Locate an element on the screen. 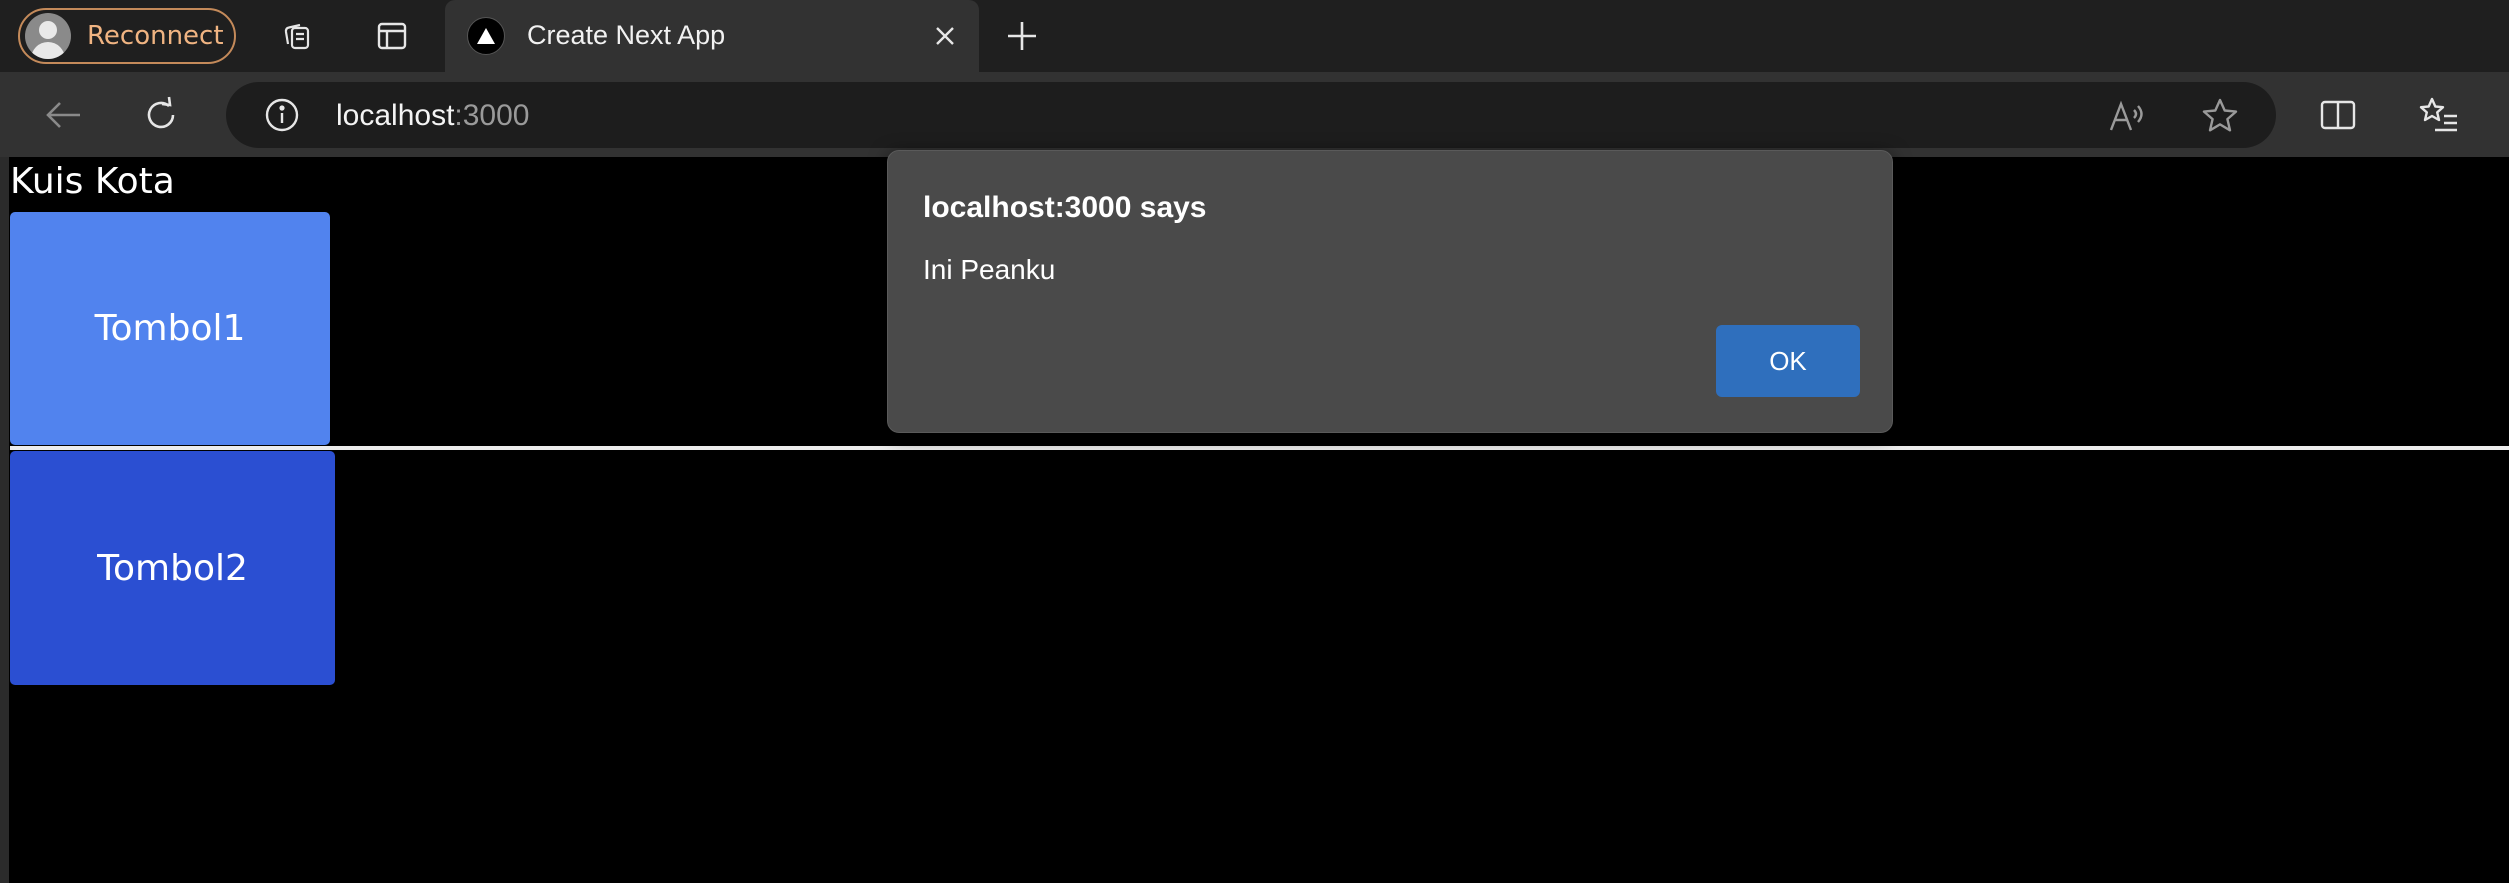  favorites-list-icon is located at coordinates (2439, 115).